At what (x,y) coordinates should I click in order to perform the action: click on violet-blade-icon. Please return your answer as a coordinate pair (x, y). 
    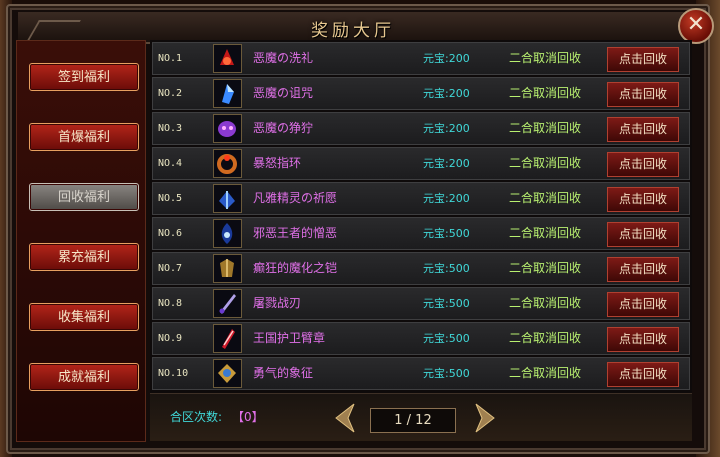
    Looking at the image, I should click on (227, 303).